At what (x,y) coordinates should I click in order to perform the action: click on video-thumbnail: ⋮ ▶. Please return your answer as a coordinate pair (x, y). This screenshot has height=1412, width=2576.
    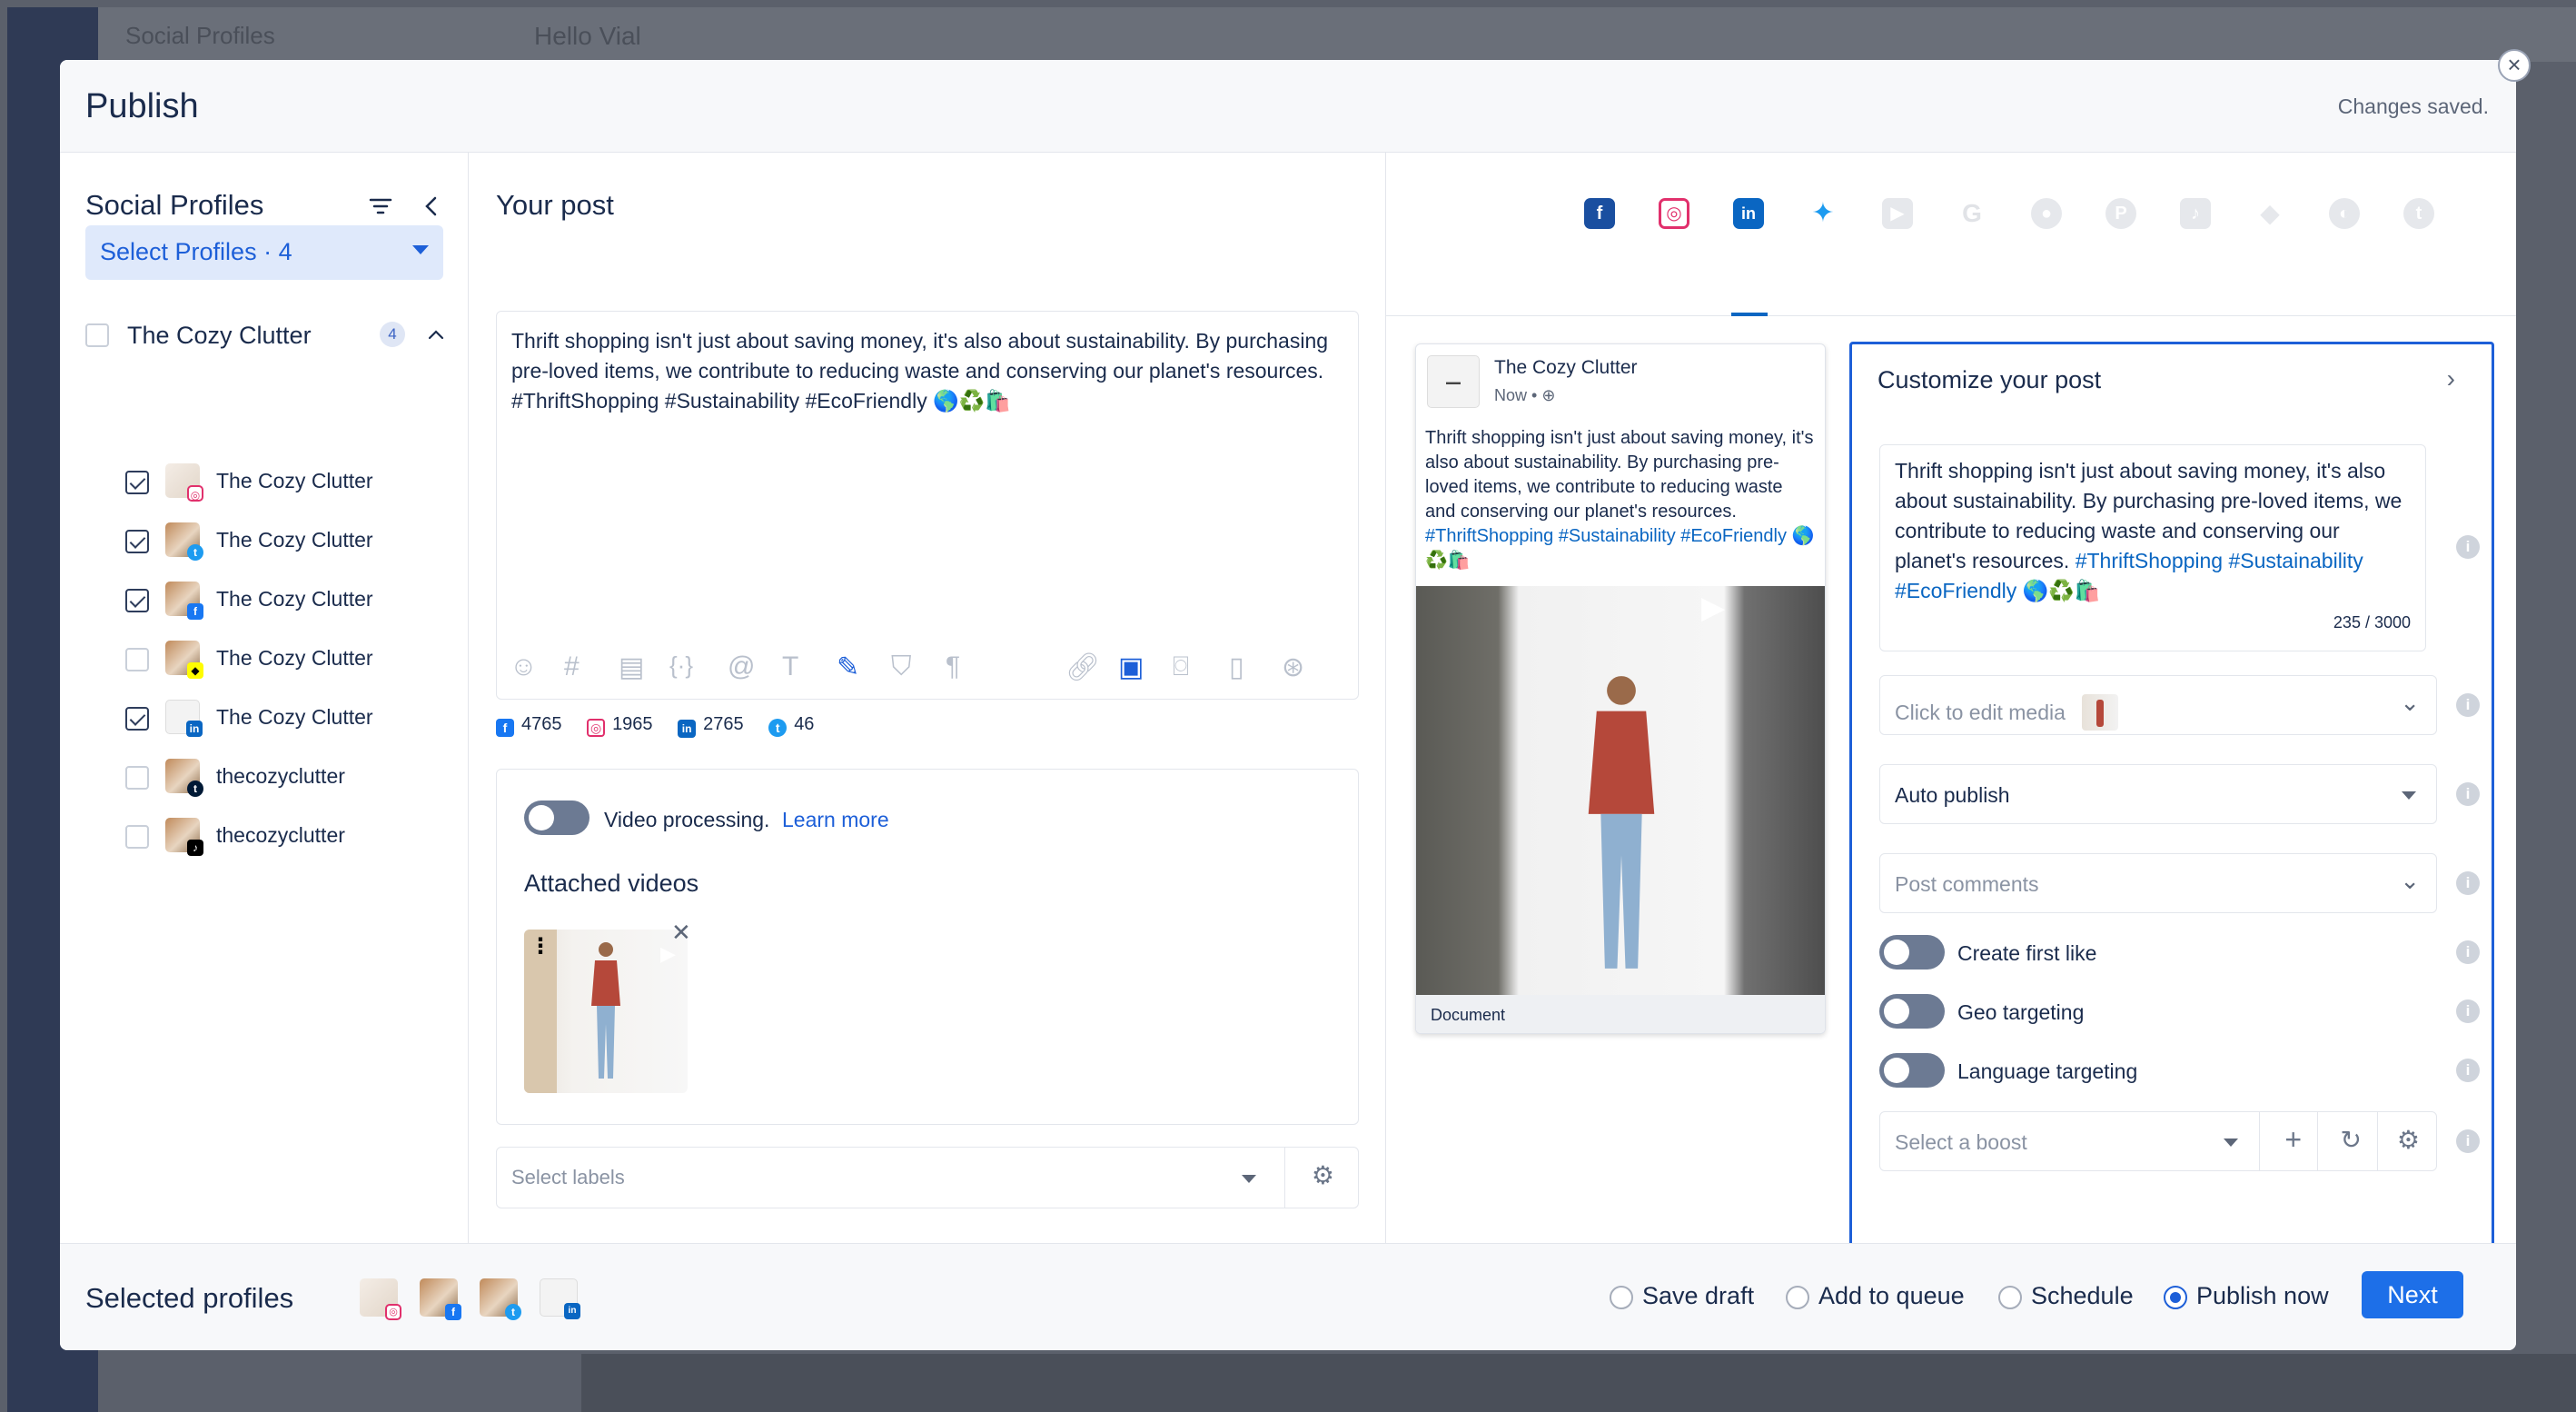
    Looking at the image, I should click on (606, 1011).